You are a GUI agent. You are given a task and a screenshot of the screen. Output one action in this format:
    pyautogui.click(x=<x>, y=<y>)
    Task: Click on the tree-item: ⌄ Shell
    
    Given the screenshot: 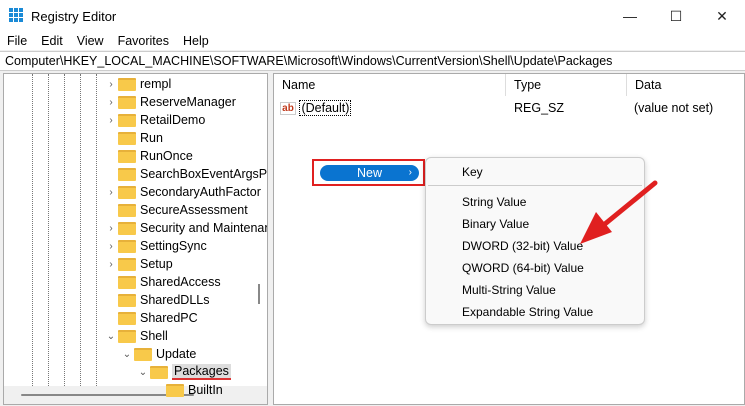 What is the action you would take?
    pyautogui.click(x=136, y=336)
    